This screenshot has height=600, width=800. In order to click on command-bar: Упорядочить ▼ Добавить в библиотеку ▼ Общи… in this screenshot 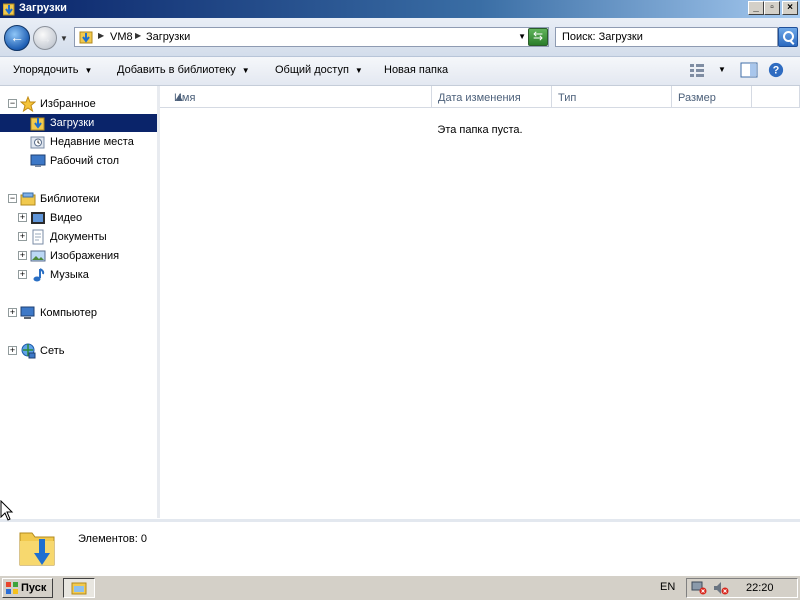, I will do `click(400, 71)`.